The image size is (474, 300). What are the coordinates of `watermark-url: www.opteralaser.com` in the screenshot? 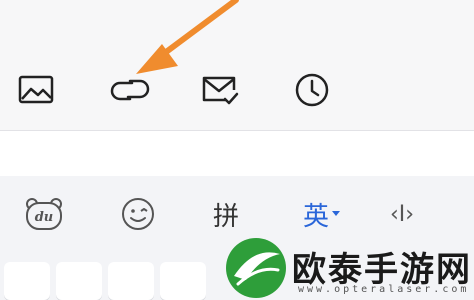 It's located at (384, 289).